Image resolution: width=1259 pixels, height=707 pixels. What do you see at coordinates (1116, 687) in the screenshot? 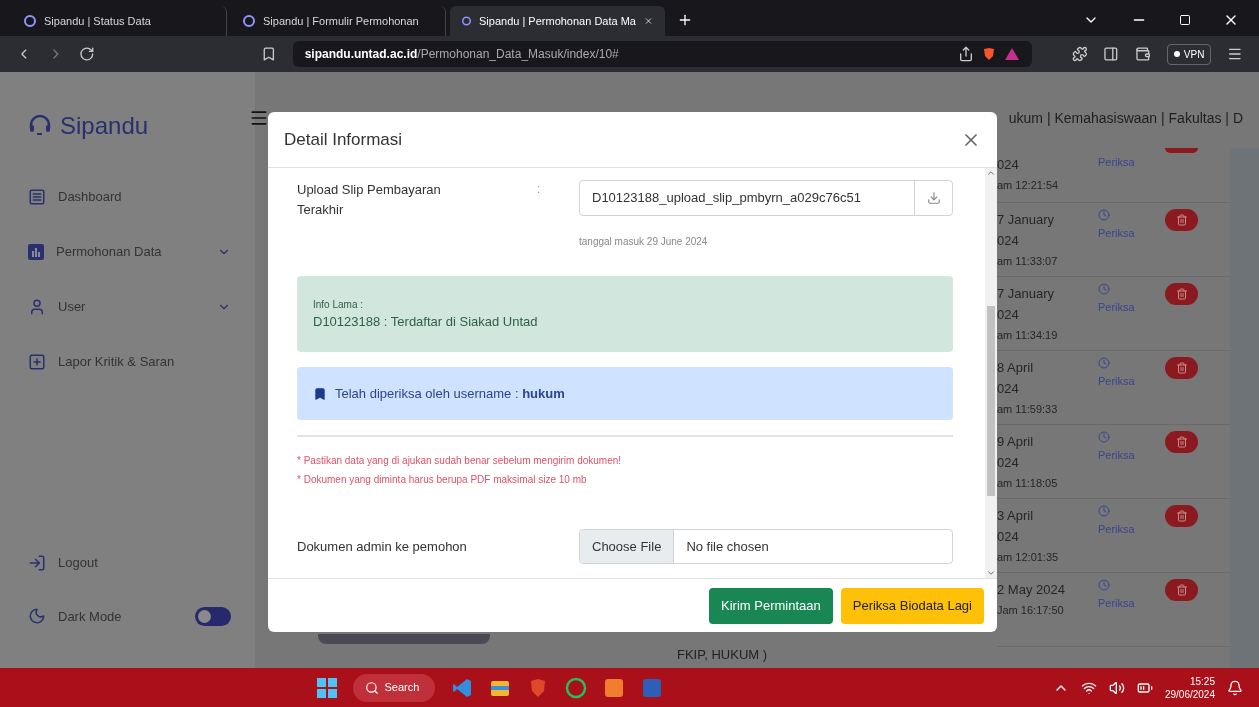
I see `volume-icon` at bounding box center [1116, 687].